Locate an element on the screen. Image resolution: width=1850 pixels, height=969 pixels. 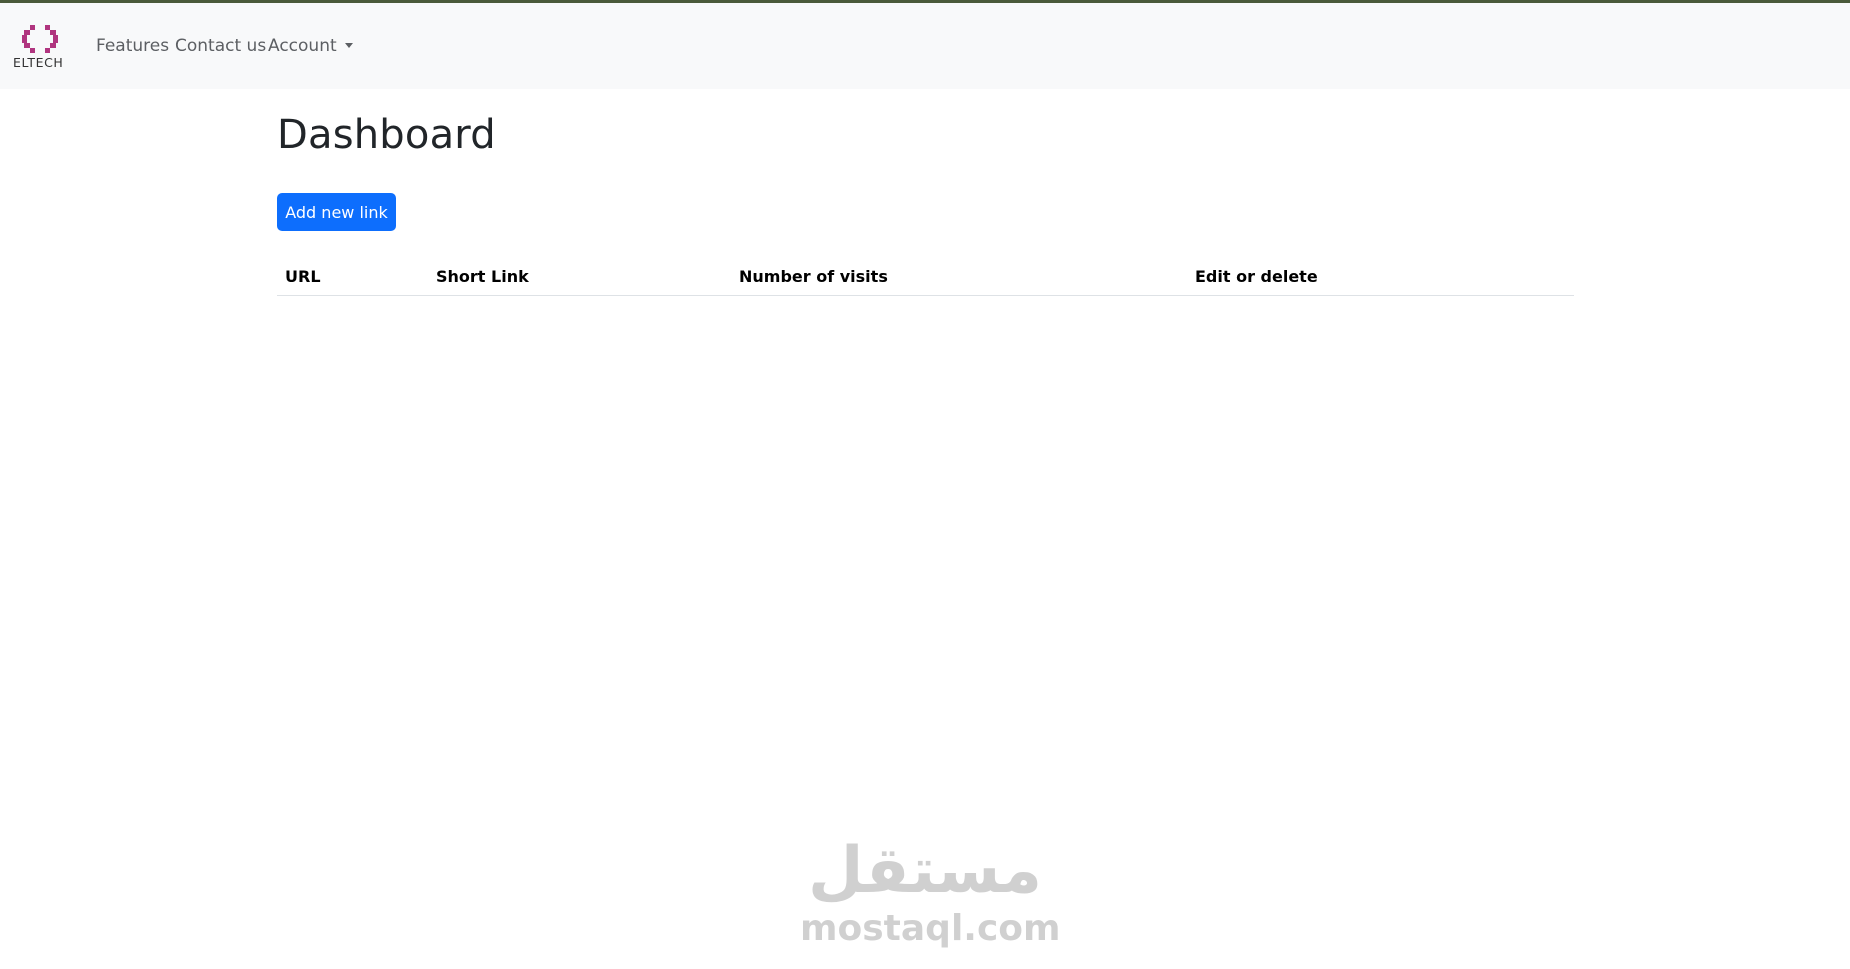
watermark-arabic-text: مستقل is located at coordinates (925, 871).